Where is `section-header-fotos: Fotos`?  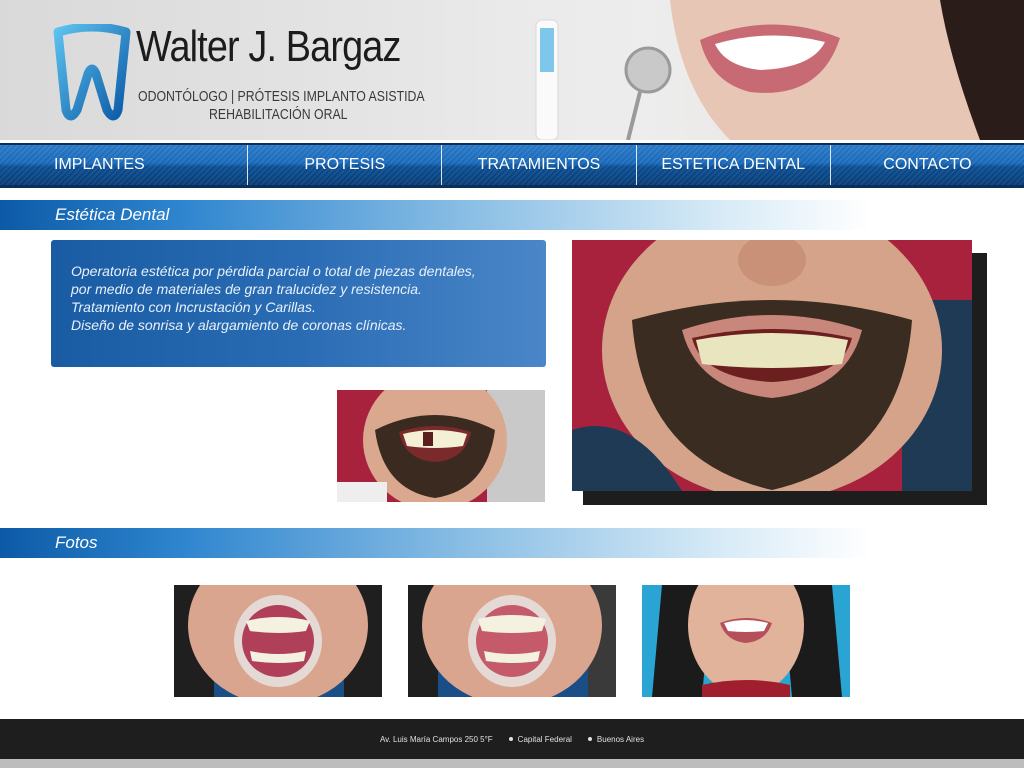 section-header-fotos: Fotos is located at coordinates (512, 543).